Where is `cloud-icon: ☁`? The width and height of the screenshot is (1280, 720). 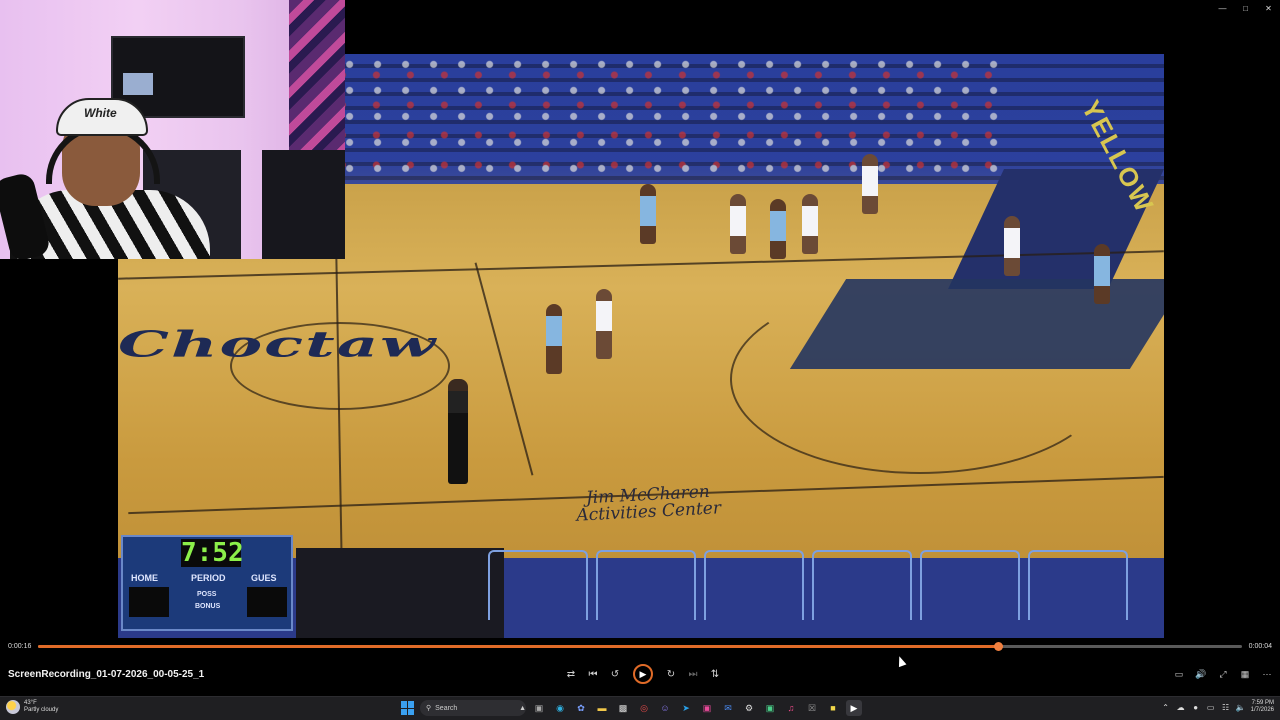
cloud-icon: ☁ is located at coordinates (1181, 707).